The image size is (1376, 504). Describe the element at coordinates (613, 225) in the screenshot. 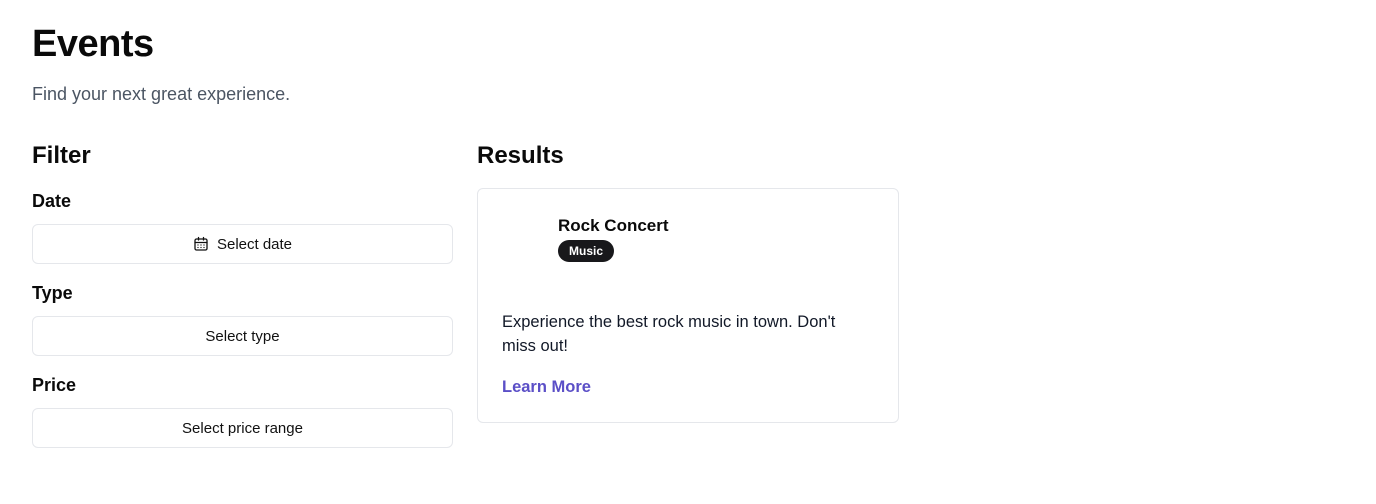

I see `event-title: Rock Concert` at that location.